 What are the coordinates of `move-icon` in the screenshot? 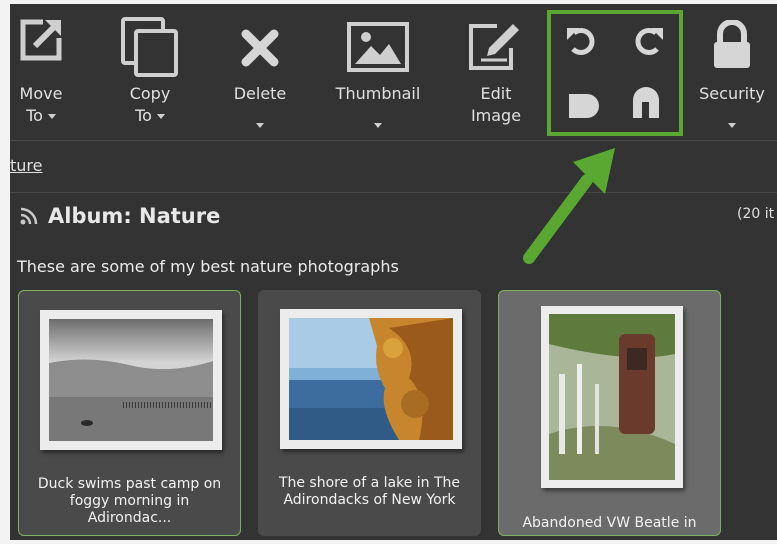 It's located at (41, 42).